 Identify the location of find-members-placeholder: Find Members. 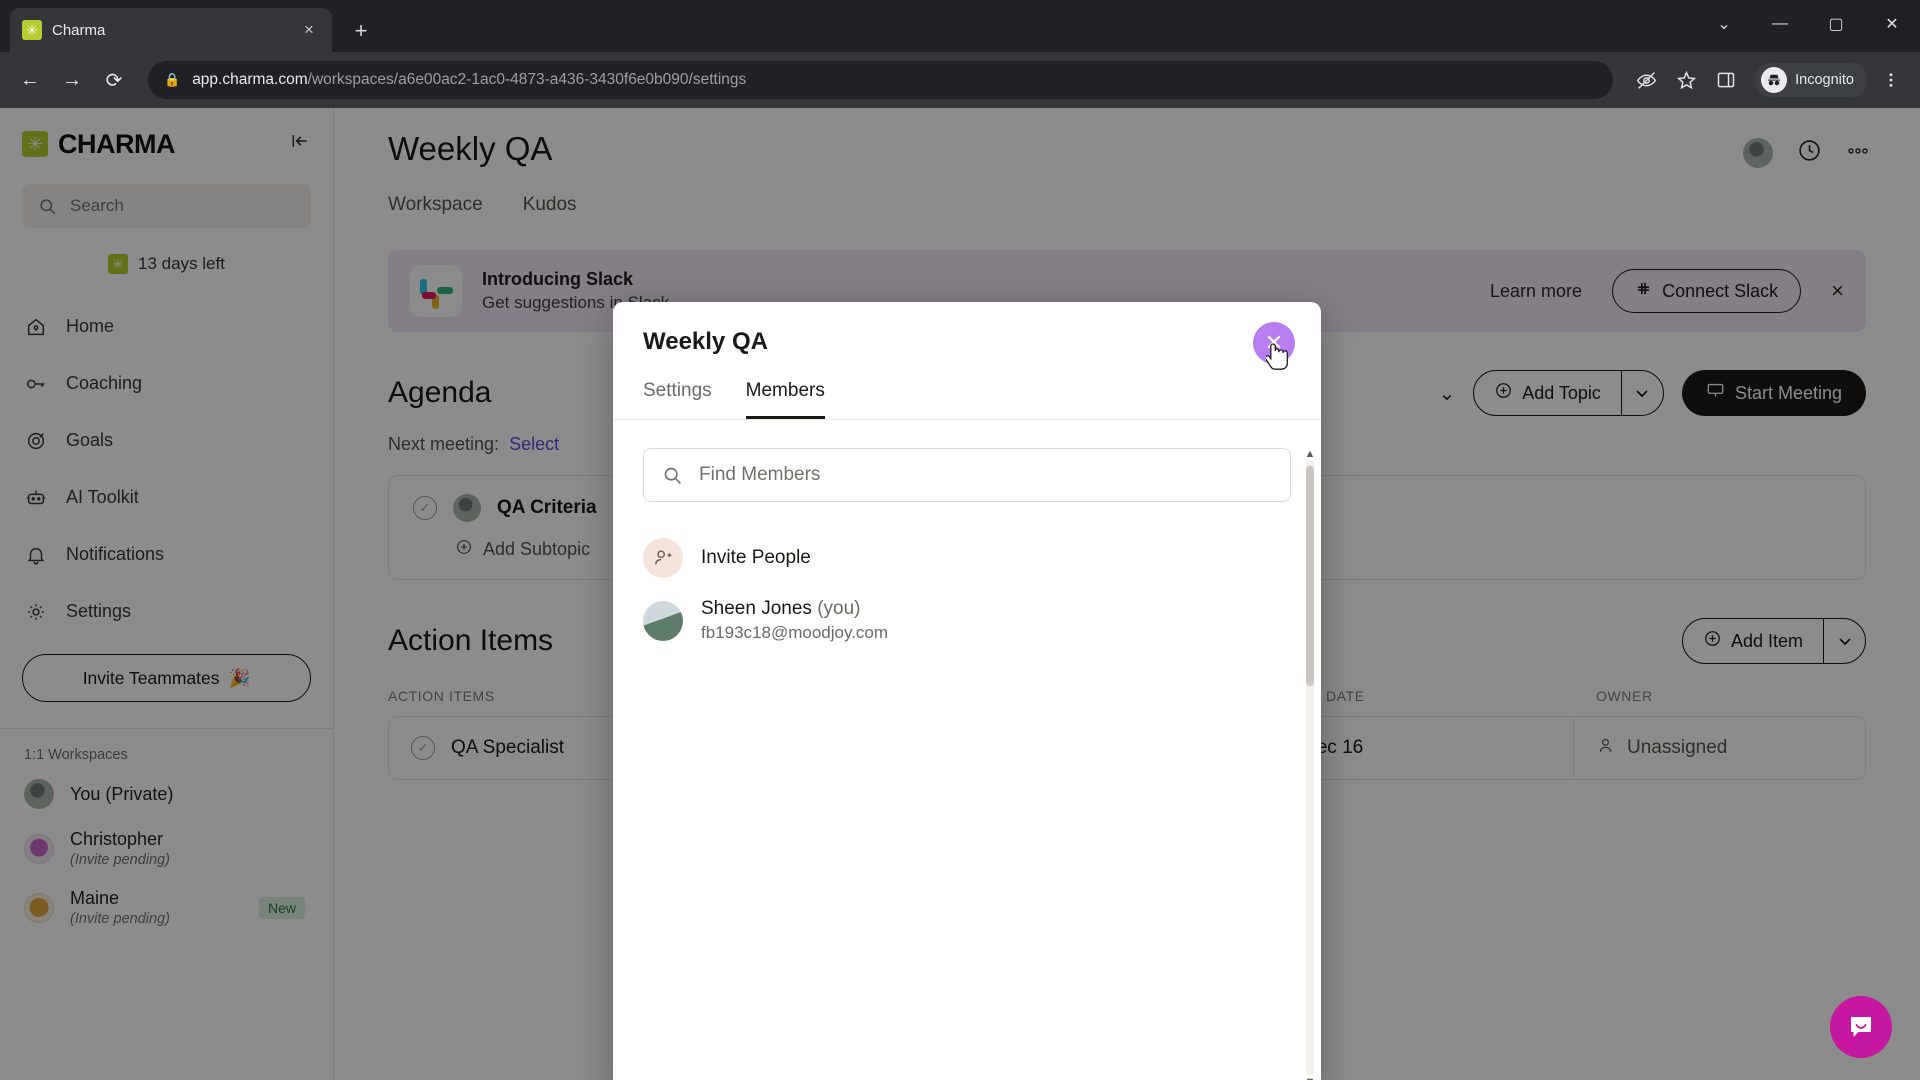
(760, 474).